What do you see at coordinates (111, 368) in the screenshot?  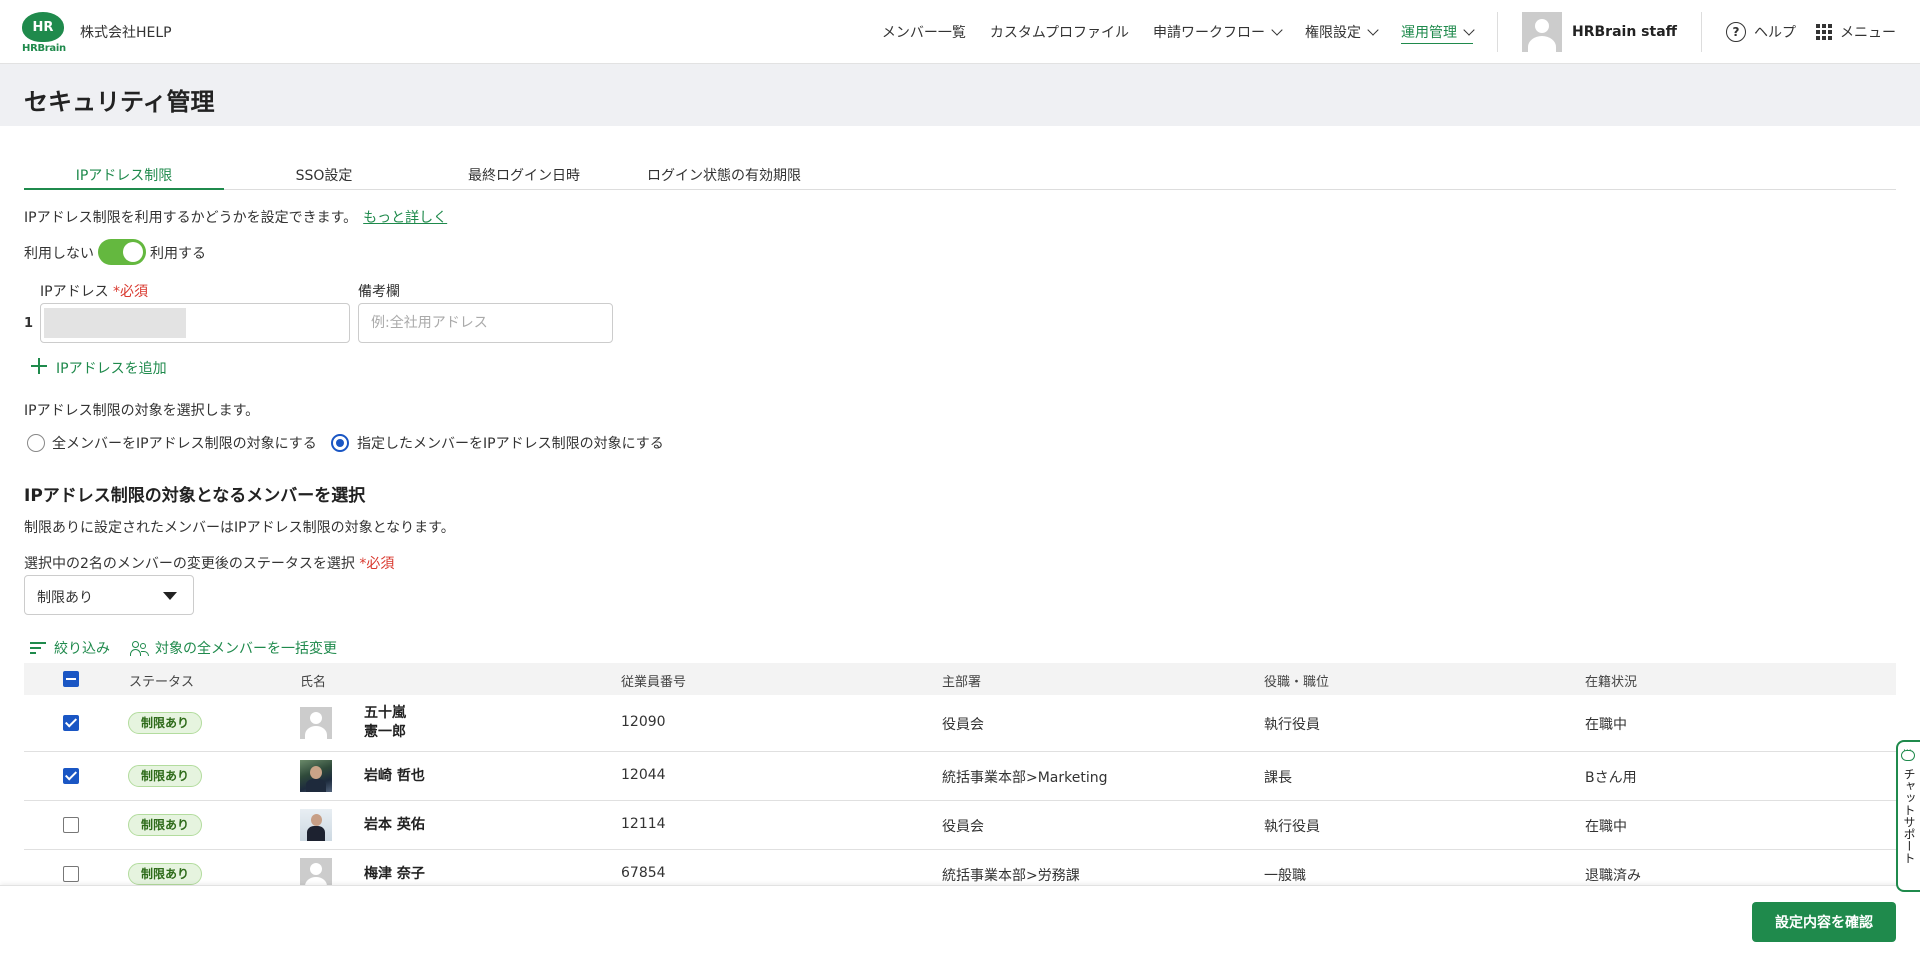 I see `add-ip-button: IPアドレスを追加` at bounding box center [111, 368].